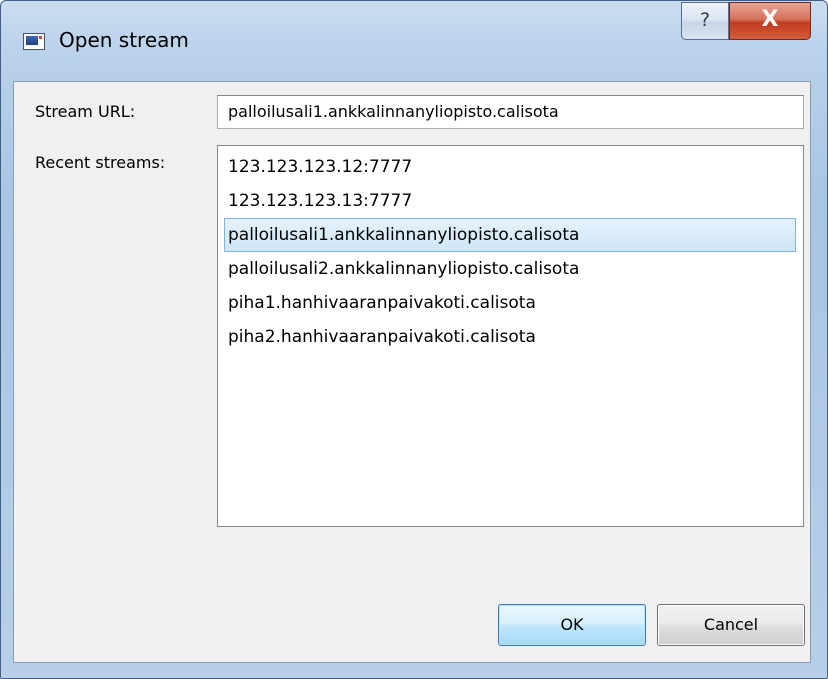 This screenshot has height=679, width=828. What do you see at coordinates (414, 41) in the screenshot?
I see `title-bar: Open stream ? X` at bounding box center [414, 41].